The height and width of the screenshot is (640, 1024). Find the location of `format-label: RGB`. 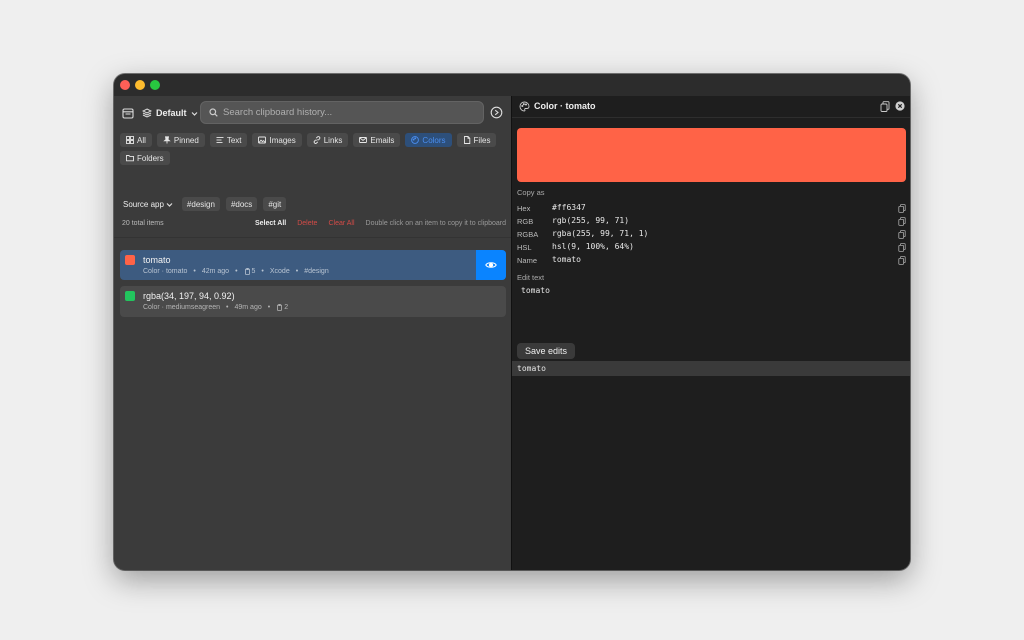

format-label: RGB is located at coordinates (525, 221).